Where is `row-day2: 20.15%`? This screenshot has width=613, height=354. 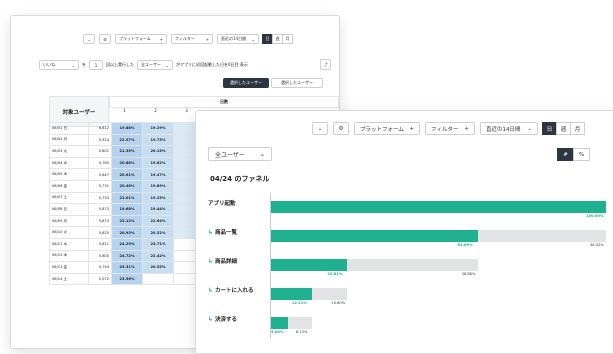
row-day2: 20.15% is located at coordinates (158, 151).